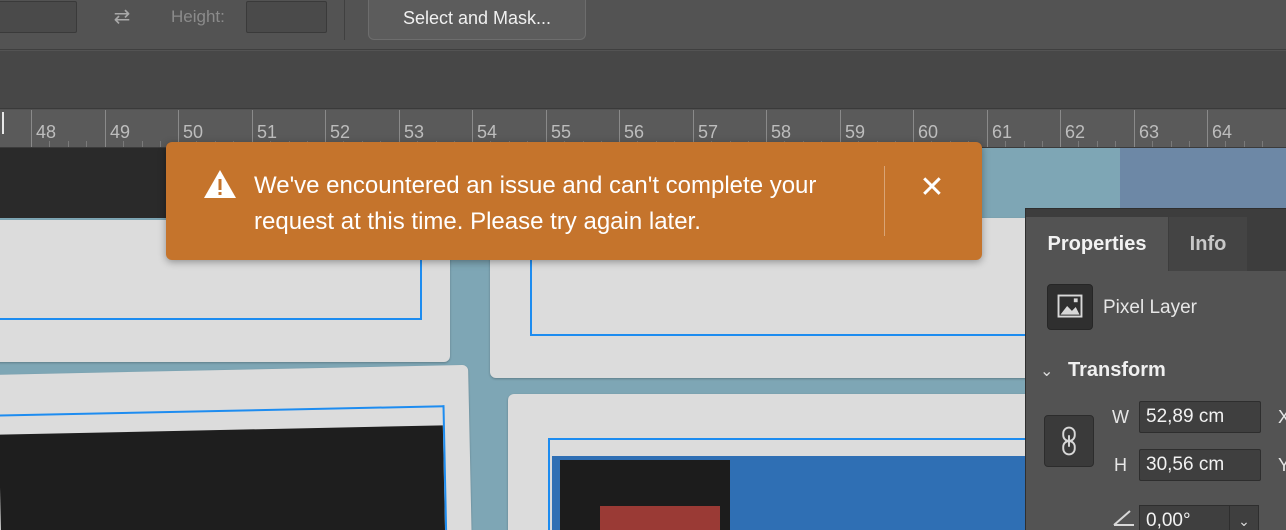 The image size is (1286, 530). Describe the element at coordinates (1200, 417) in the screenshot. I see `width-field: 52,89 cm` at that location.